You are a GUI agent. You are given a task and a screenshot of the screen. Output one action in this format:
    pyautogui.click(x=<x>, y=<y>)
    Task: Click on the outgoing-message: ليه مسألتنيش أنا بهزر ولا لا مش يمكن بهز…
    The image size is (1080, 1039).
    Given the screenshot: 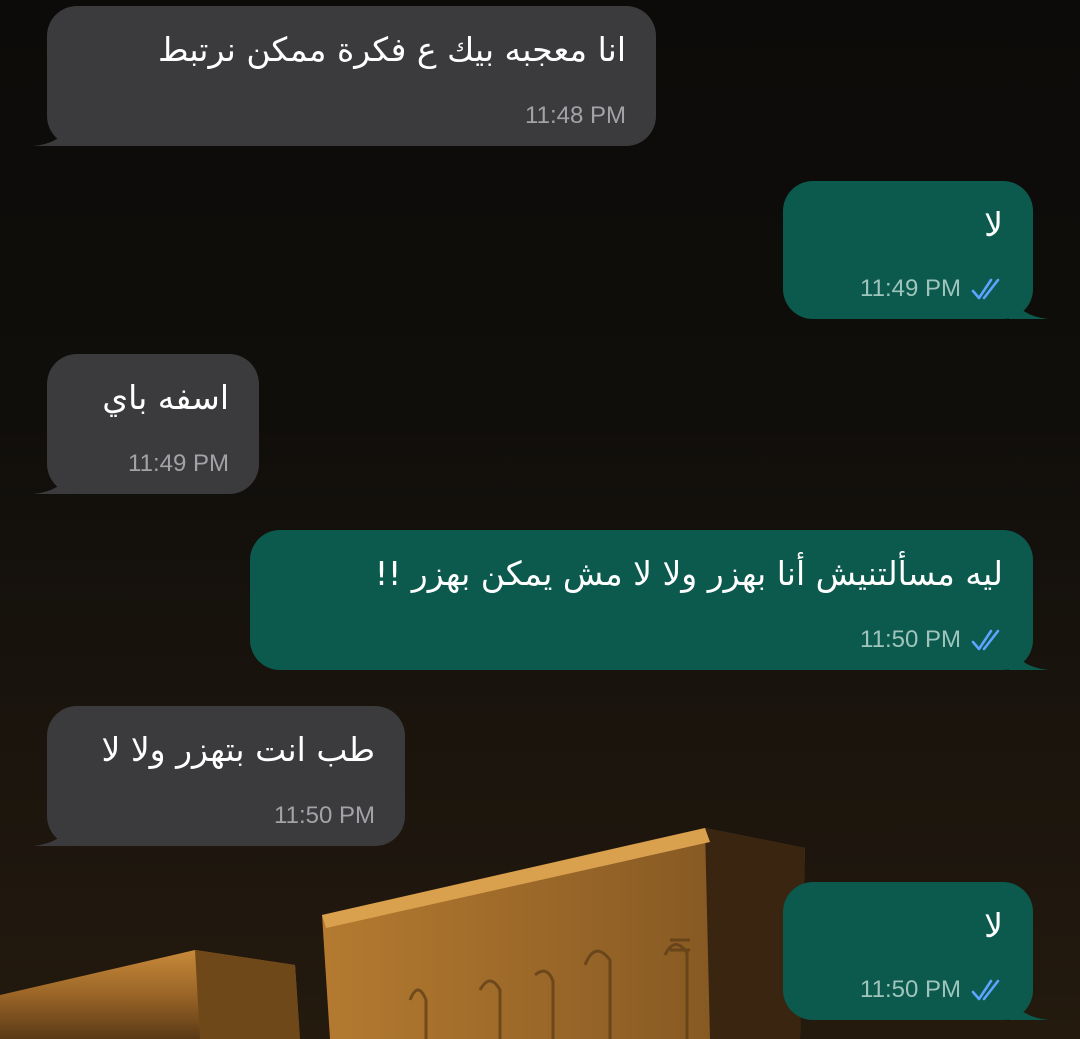 What is the action you would take?
    pyautogui.click(x=649, y=600)
    